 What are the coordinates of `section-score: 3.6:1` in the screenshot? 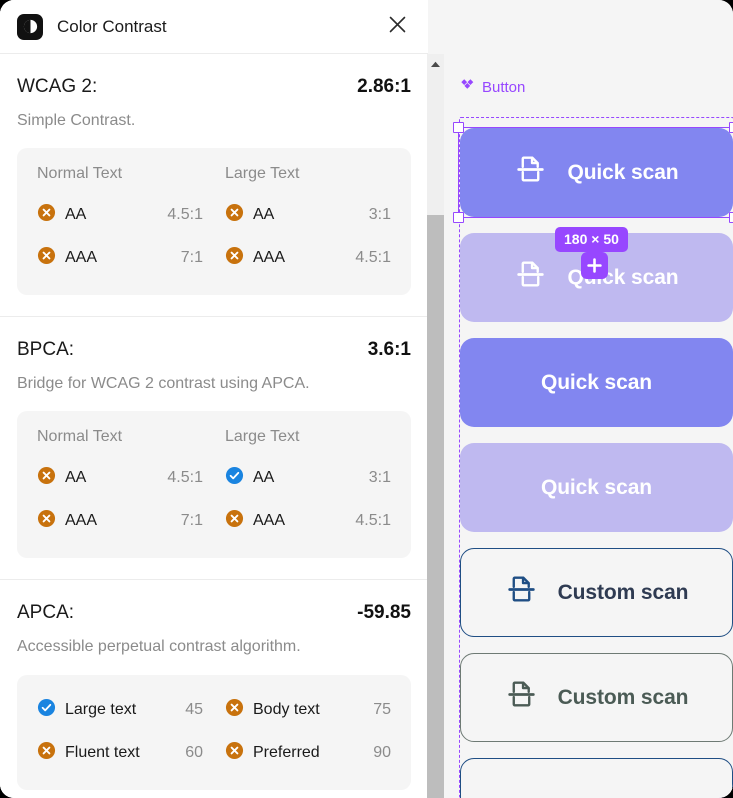 It's located at (389, 350).